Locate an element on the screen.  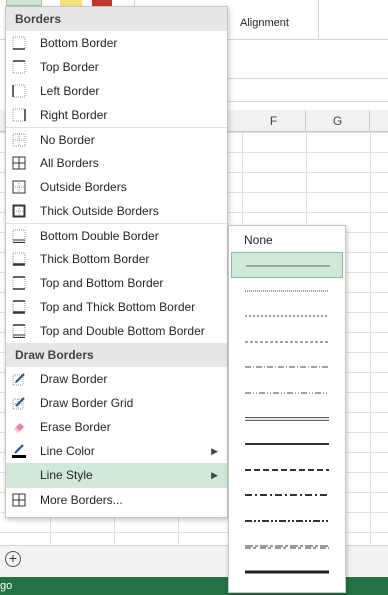
menu-item-draw-border-grid: Draw Border Grid is located at coordinates (116, 403).